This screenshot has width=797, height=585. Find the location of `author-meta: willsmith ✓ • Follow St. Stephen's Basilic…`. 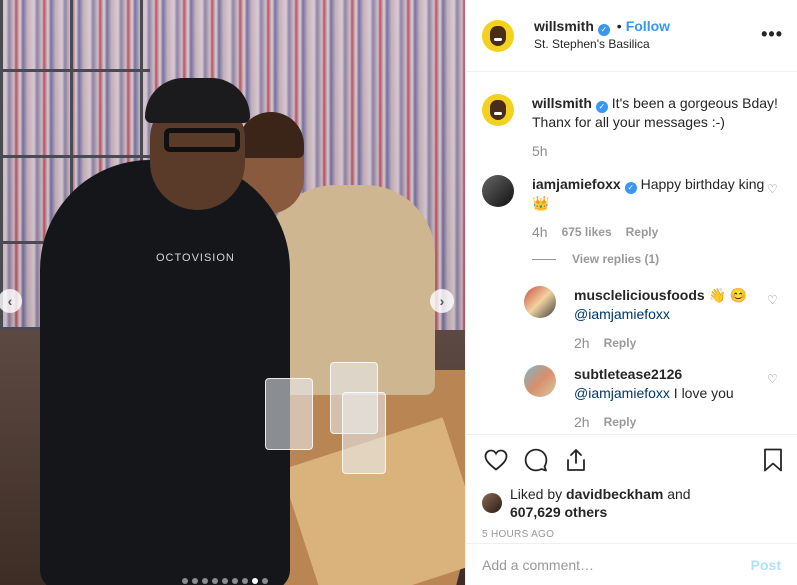

author-meta: willsmith ✓ • Follow St. Stephen's Basilic… is located at coordinates (602, 35).